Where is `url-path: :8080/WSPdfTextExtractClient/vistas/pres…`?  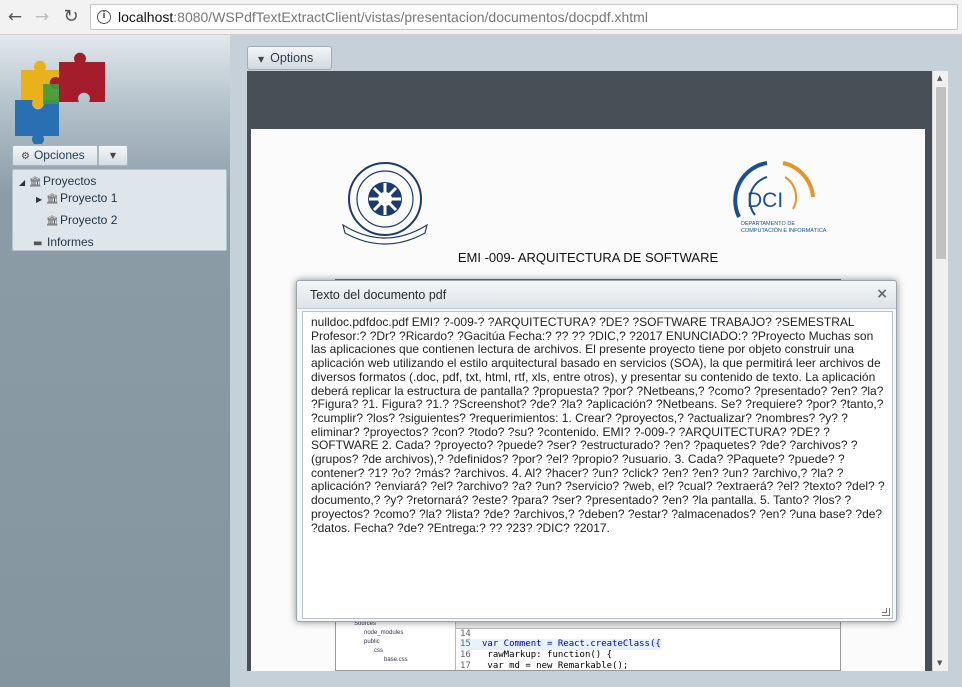
url-path: :8080/WSPdfTextExtractClient/vistas/pres… is located at coordinates (410, 17).